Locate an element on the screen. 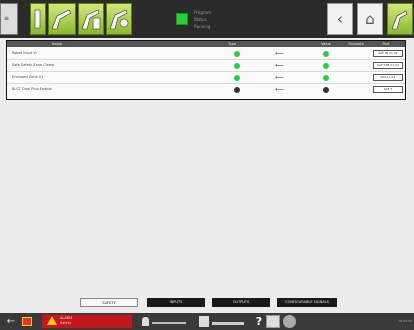 This screenshot has width=414, height=330. program-status: Program Status Running is located at coordinates (201, 19).